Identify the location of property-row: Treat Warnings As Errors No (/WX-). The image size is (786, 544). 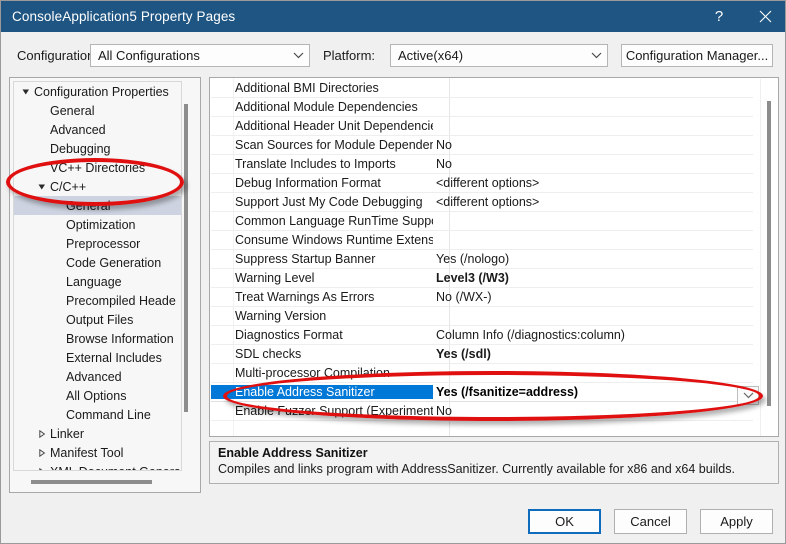
(482, 297).